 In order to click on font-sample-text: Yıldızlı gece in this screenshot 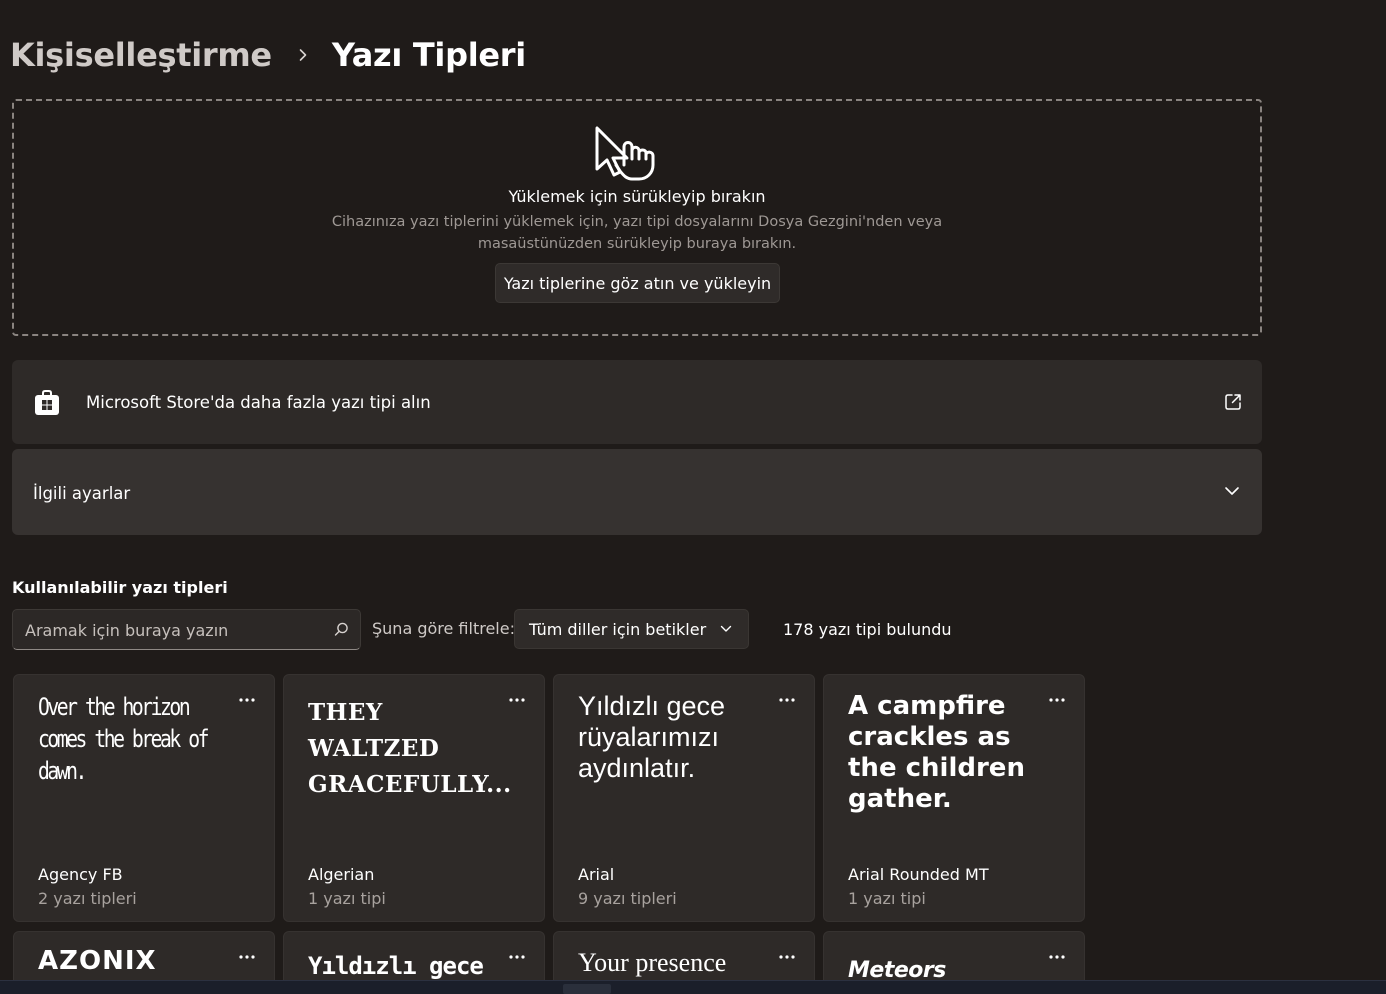, I will do `click(396, 966)`.